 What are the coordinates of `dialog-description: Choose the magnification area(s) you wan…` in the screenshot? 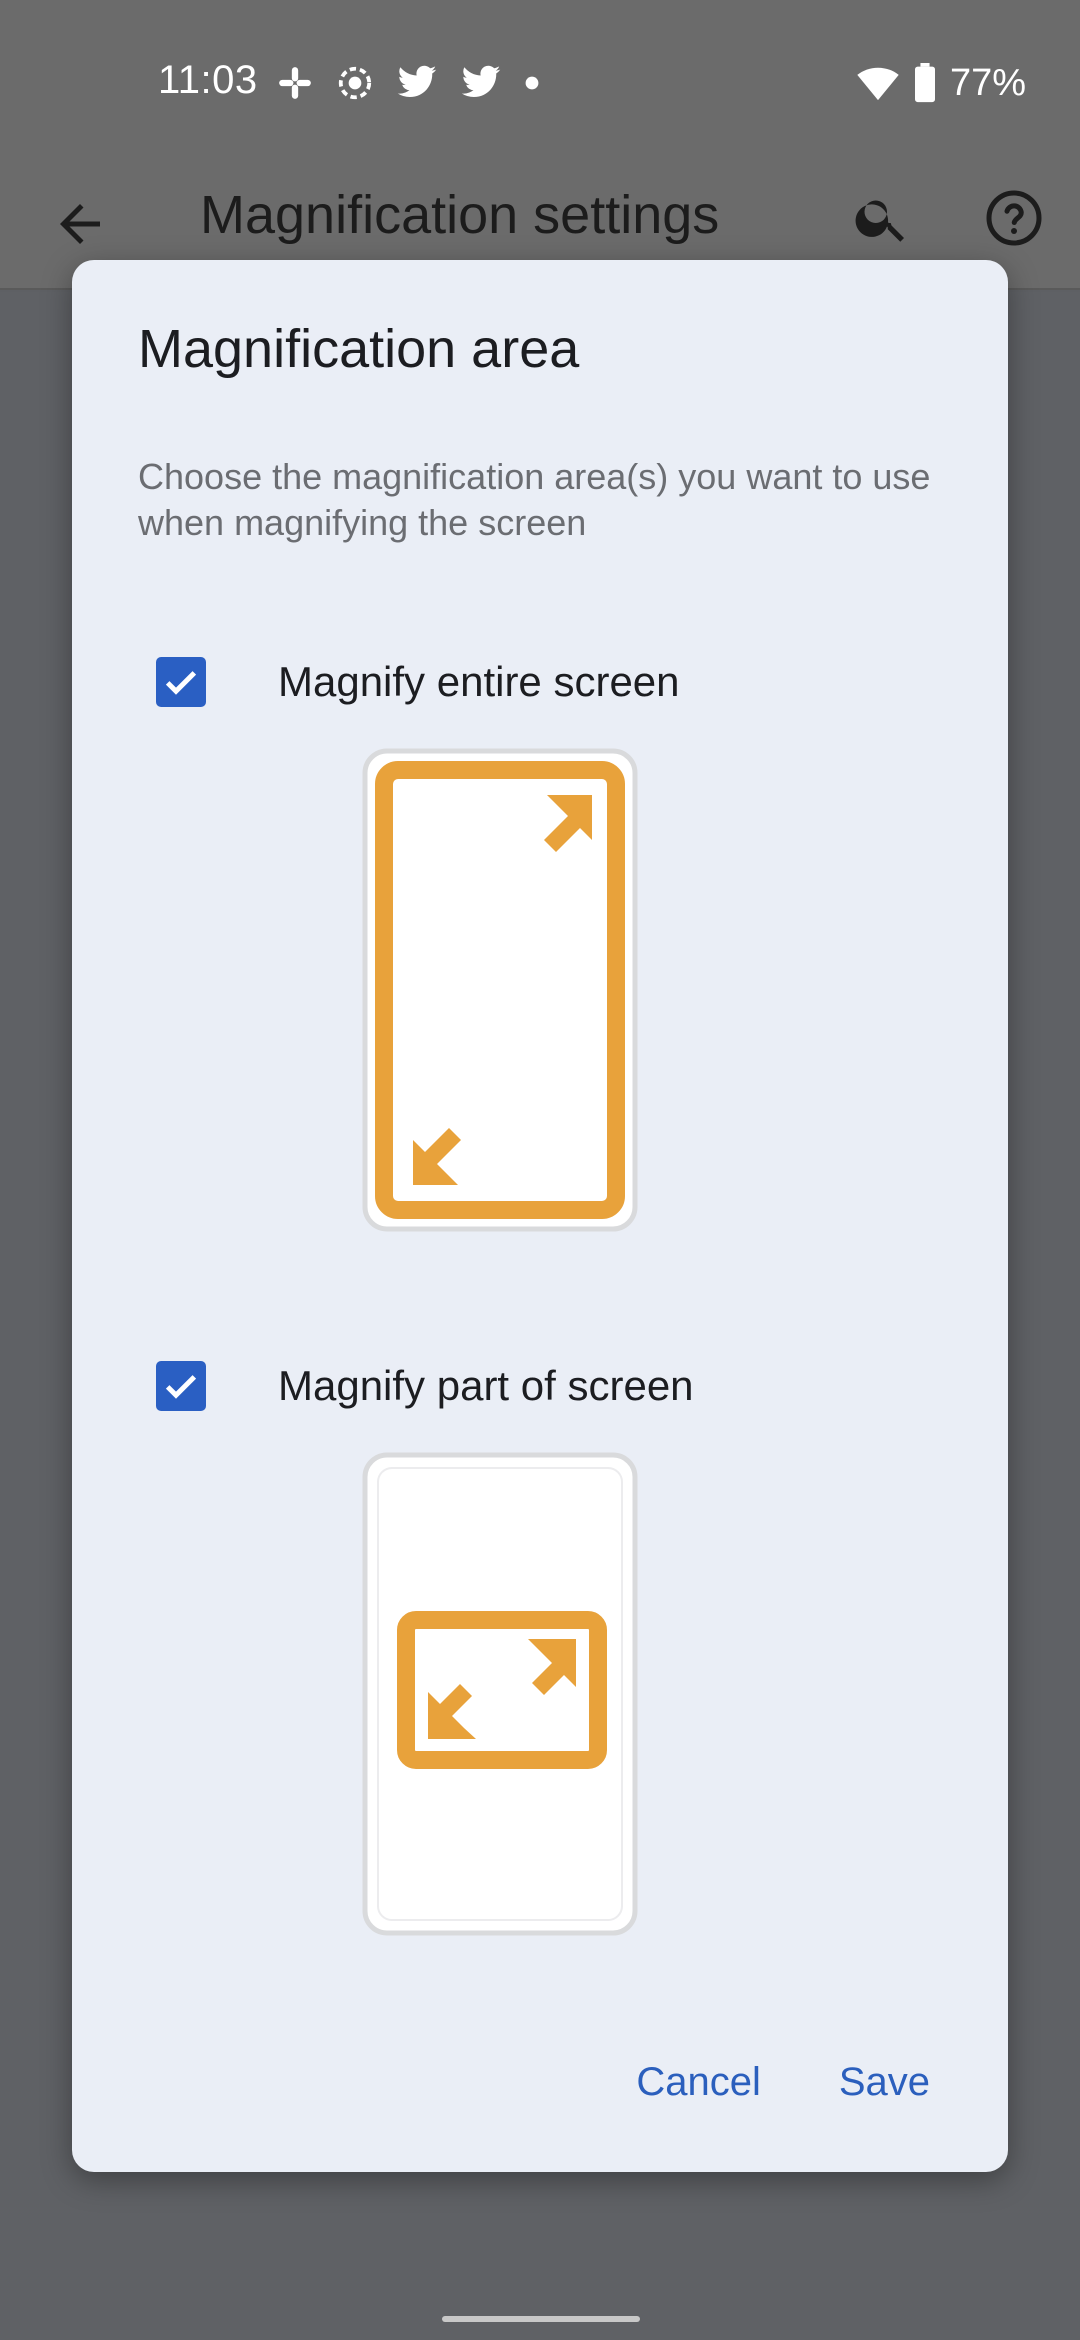 It's located at (534, 499).